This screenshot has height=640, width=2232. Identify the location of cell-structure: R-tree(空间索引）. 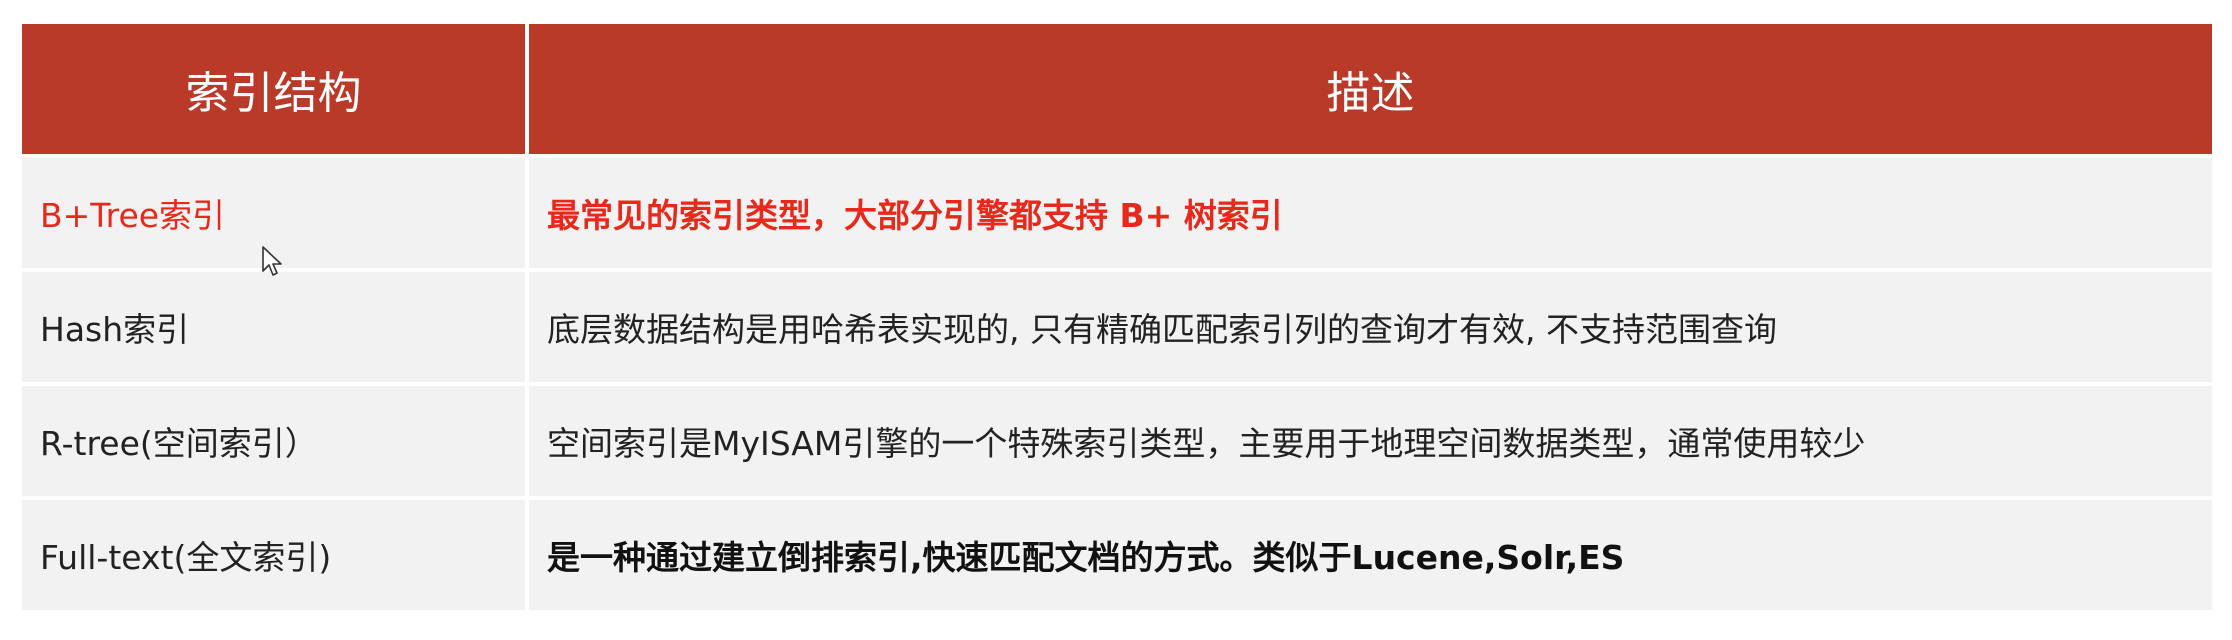
(275, 443).